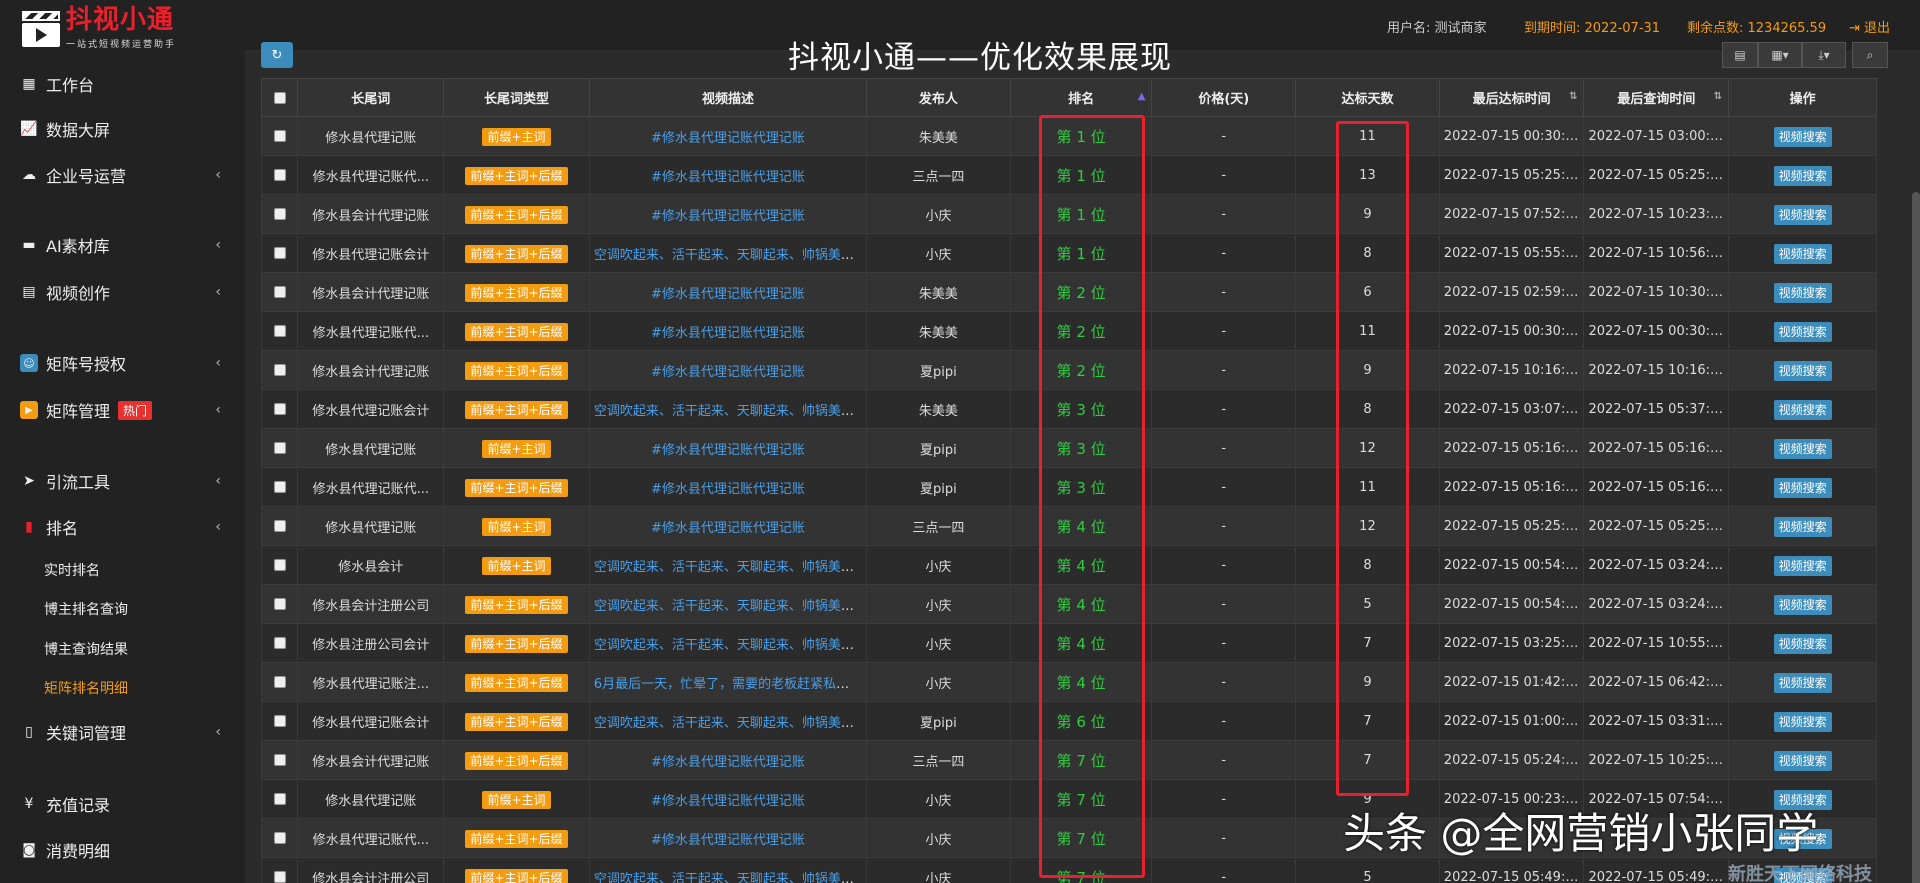 This screenshot has width=1920, height=883. What do you see at coordinates (122, 649) in the screenshot?
I see `sidebar-subitem-blogger-results: 博主查询结果` at bounding box center [122, 649].